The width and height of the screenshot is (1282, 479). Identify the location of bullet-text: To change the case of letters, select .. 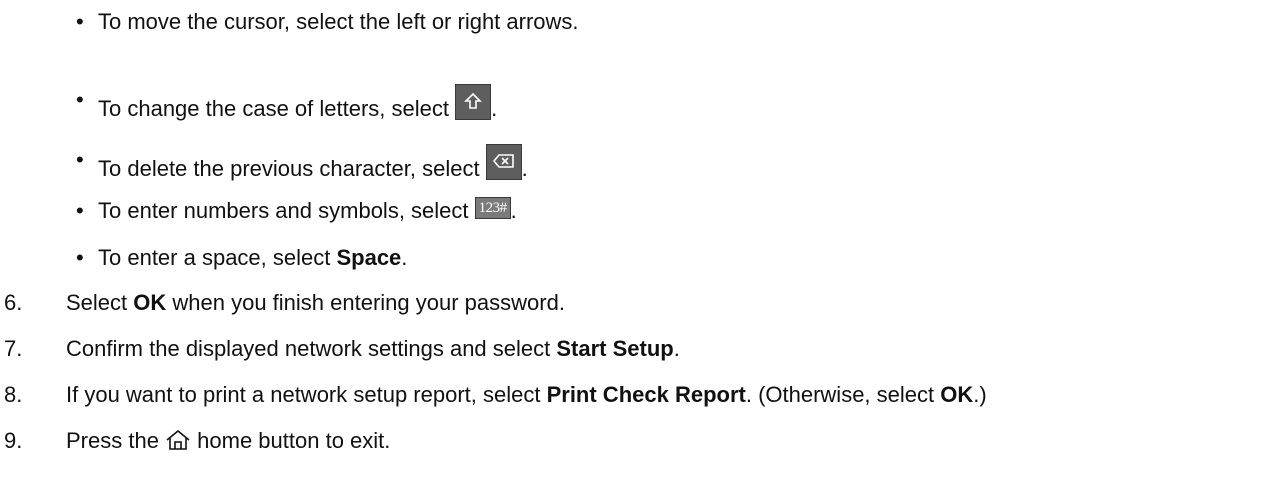
(297, 104).